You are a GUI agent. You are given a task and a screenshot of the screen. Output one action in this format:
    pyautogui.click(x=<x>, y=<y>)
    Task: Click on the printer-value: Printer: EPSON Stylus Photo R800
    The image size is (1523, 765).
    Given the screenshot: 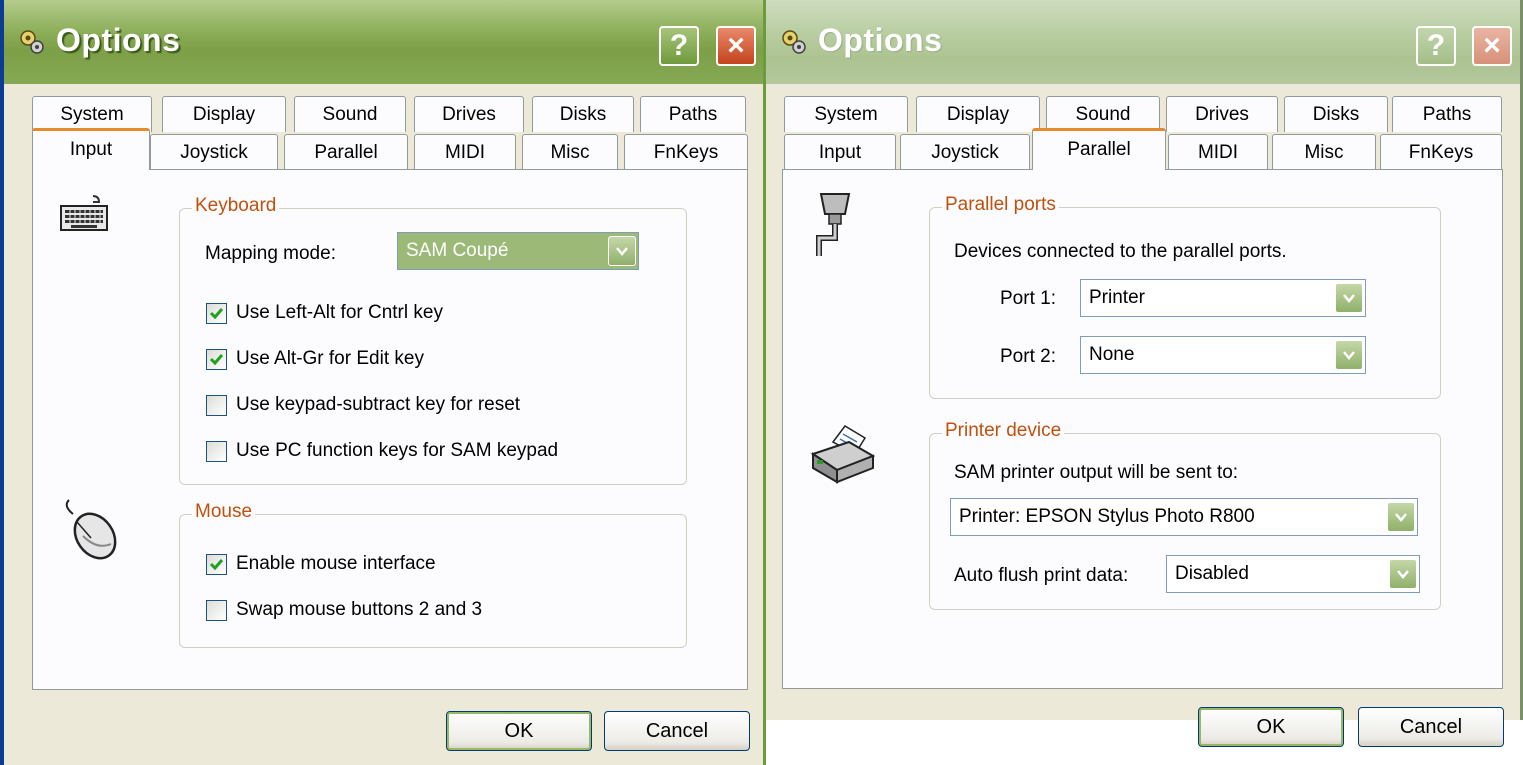 What is the action you would take?
    pyautogui.click(x=1107, y=516)
    